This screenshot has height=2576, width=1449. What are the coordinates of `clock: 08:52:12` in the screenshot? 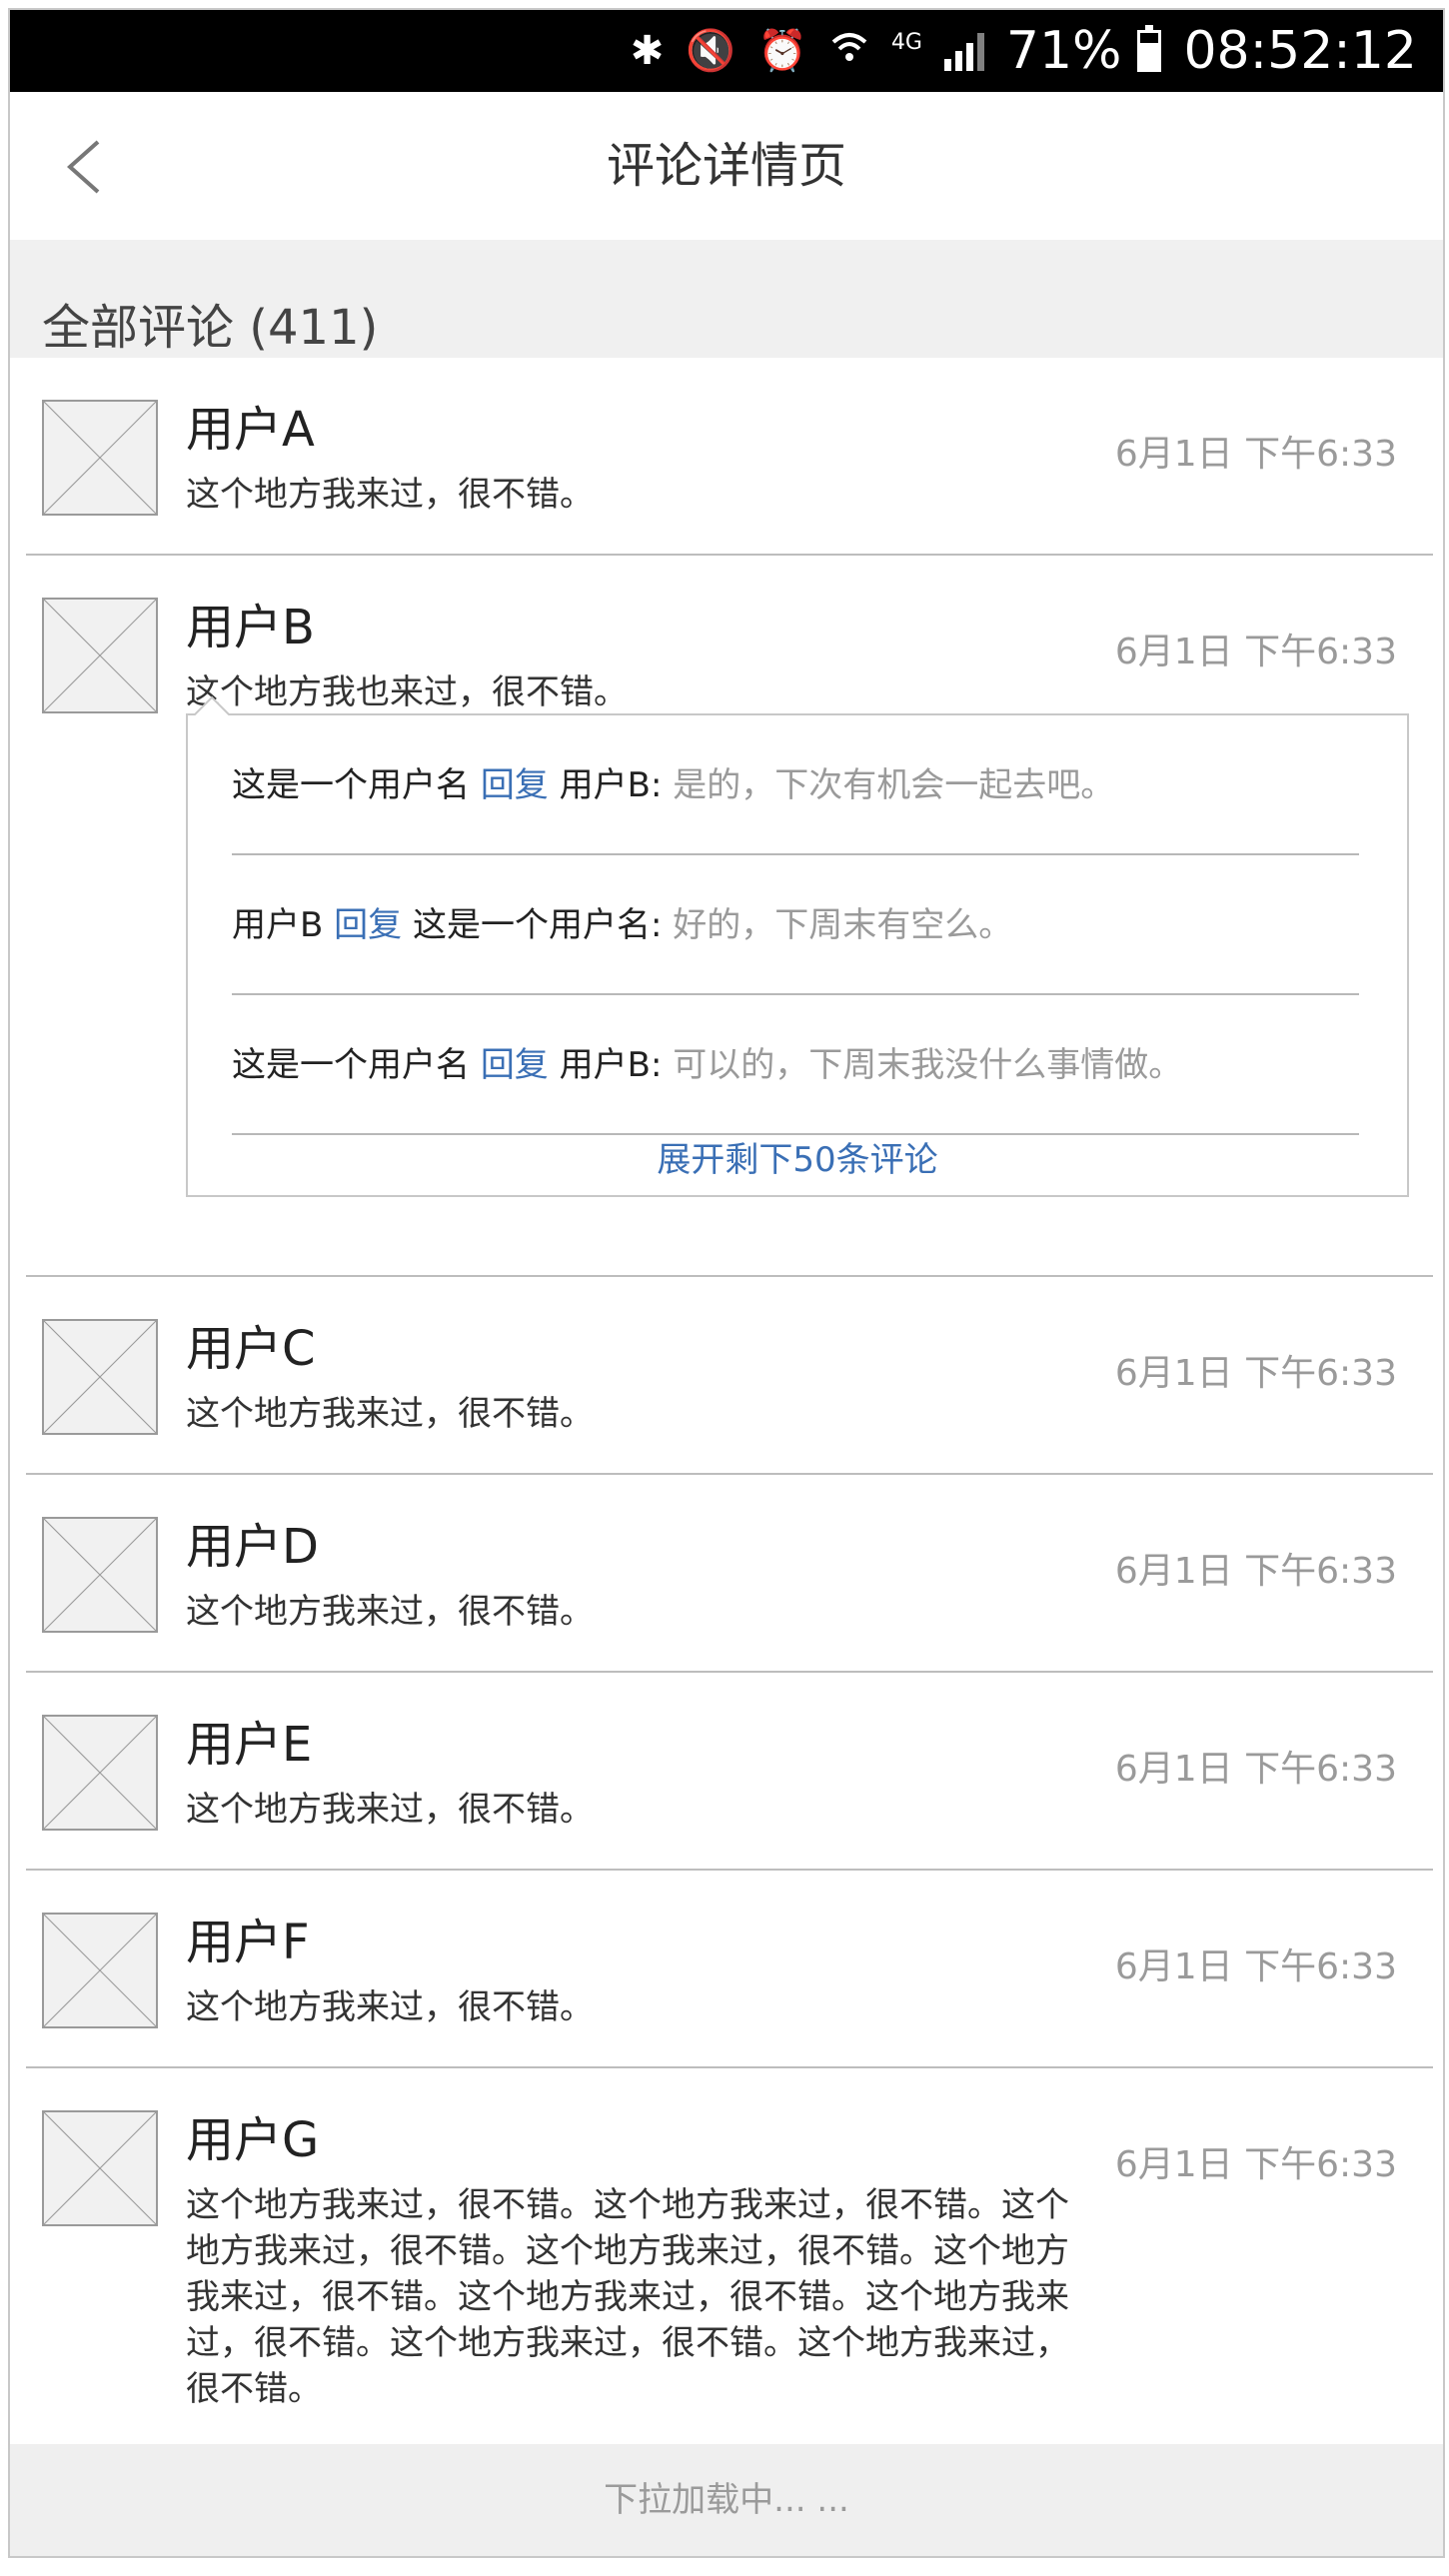 It's located at (1300, 51).